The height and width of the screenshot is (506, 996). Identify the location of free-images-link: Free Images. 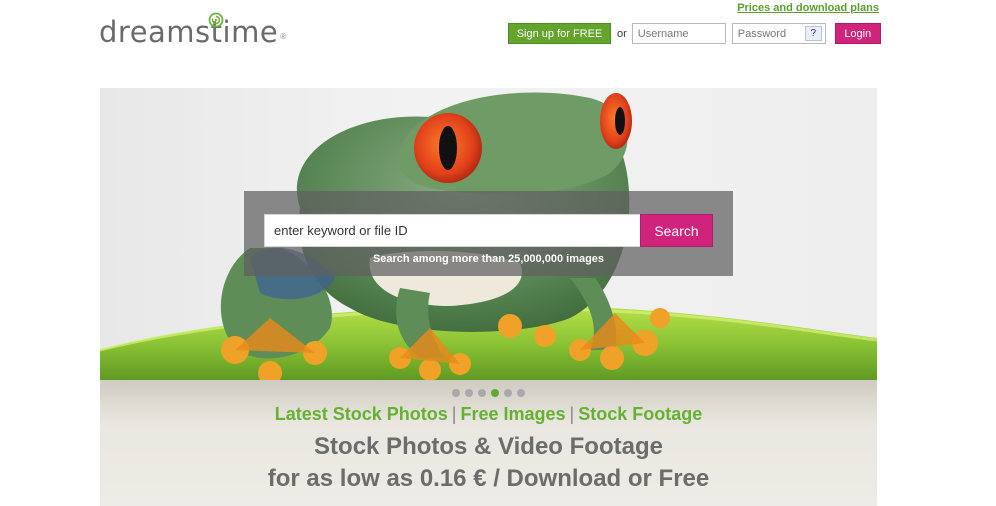
(512, 414).